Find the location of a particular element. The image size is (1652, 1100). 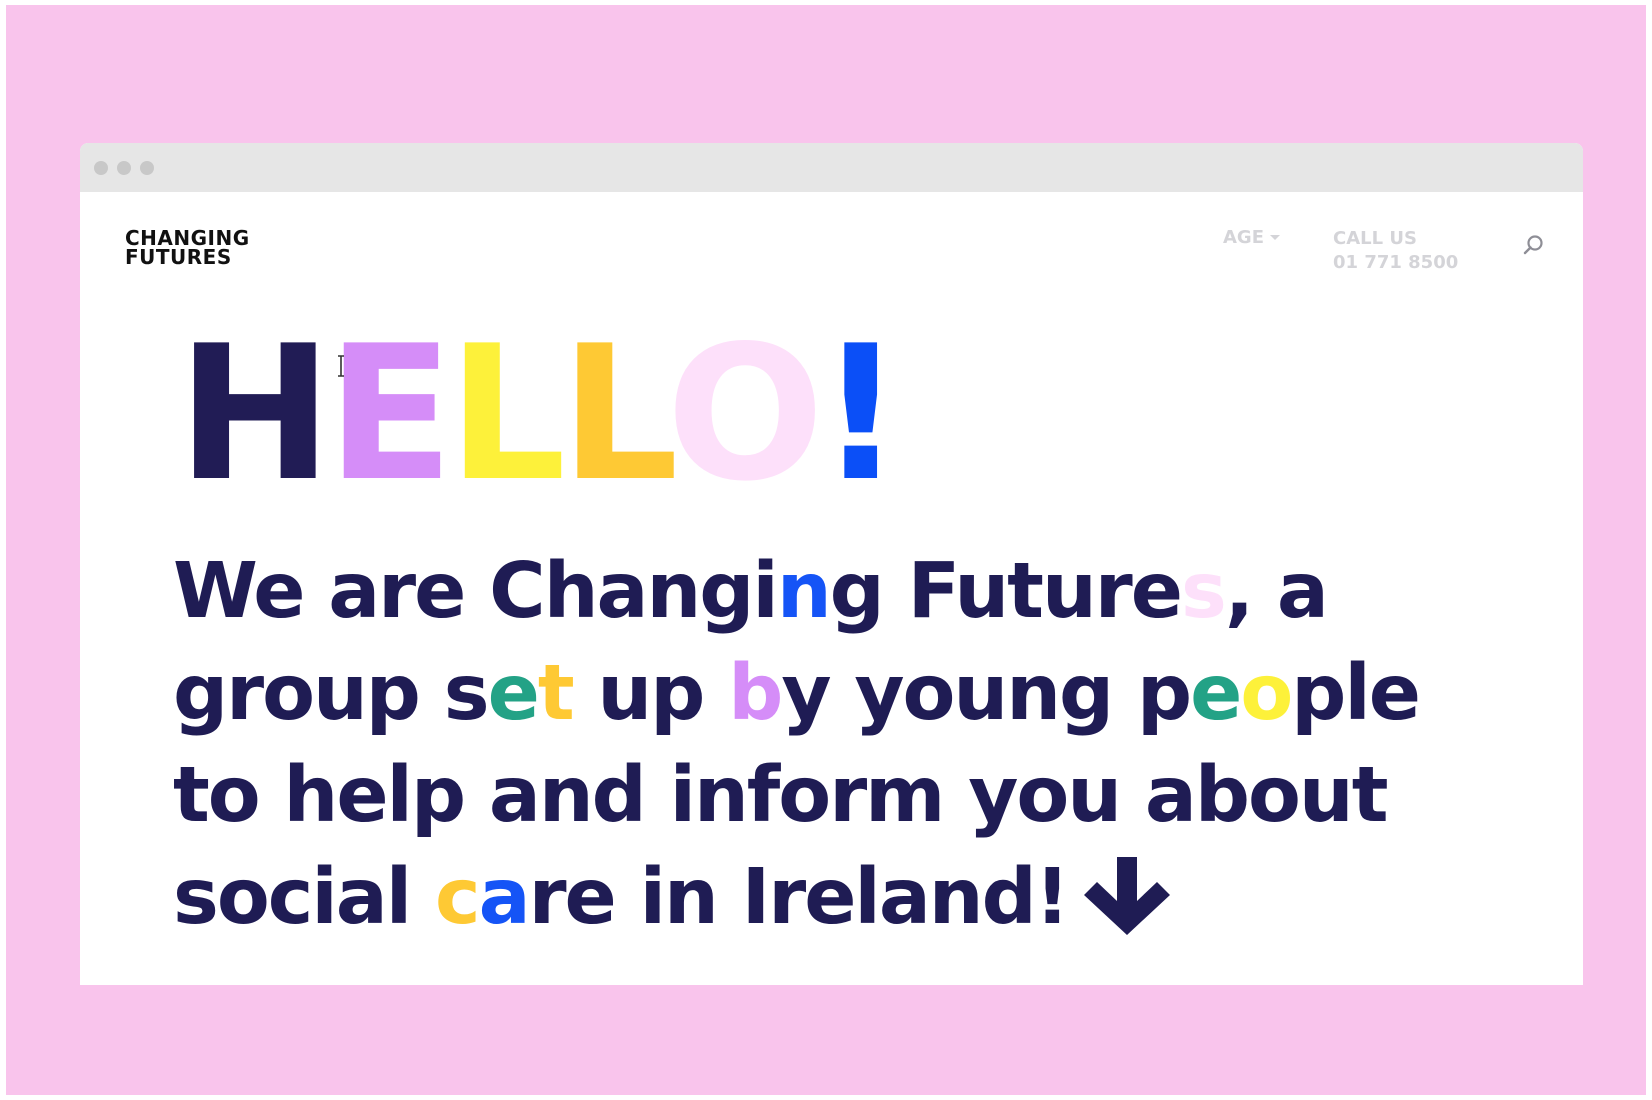

window-dot-minimize is located at coordinates (124, 168).